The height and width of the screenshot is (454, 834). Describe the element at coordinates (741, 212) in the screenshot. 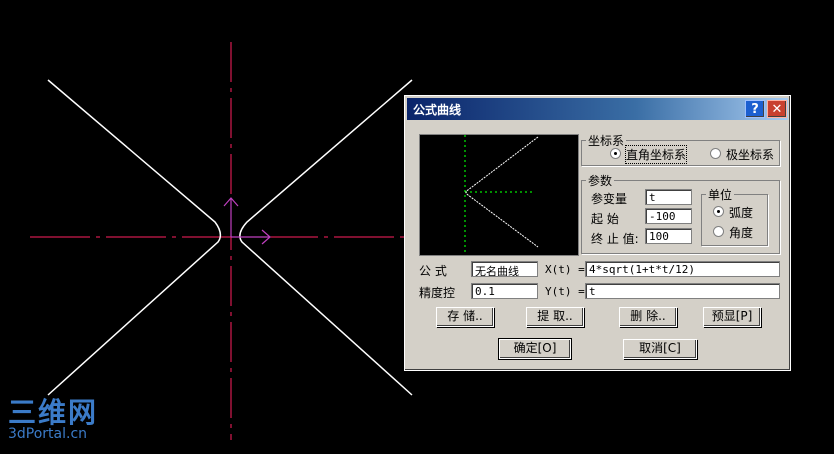

I see `radian-label: 弧度` at that location.